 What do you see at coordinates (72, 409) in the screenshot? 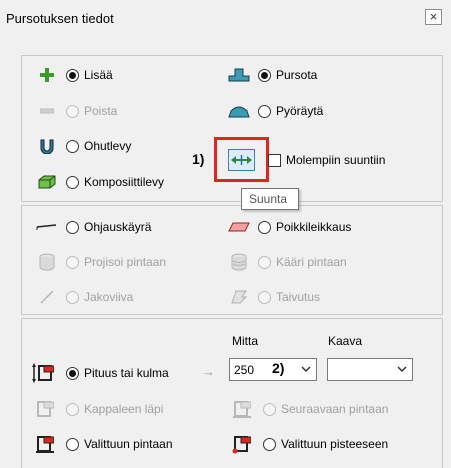
I see `through-part-radio` at bounding box center [72, 409].